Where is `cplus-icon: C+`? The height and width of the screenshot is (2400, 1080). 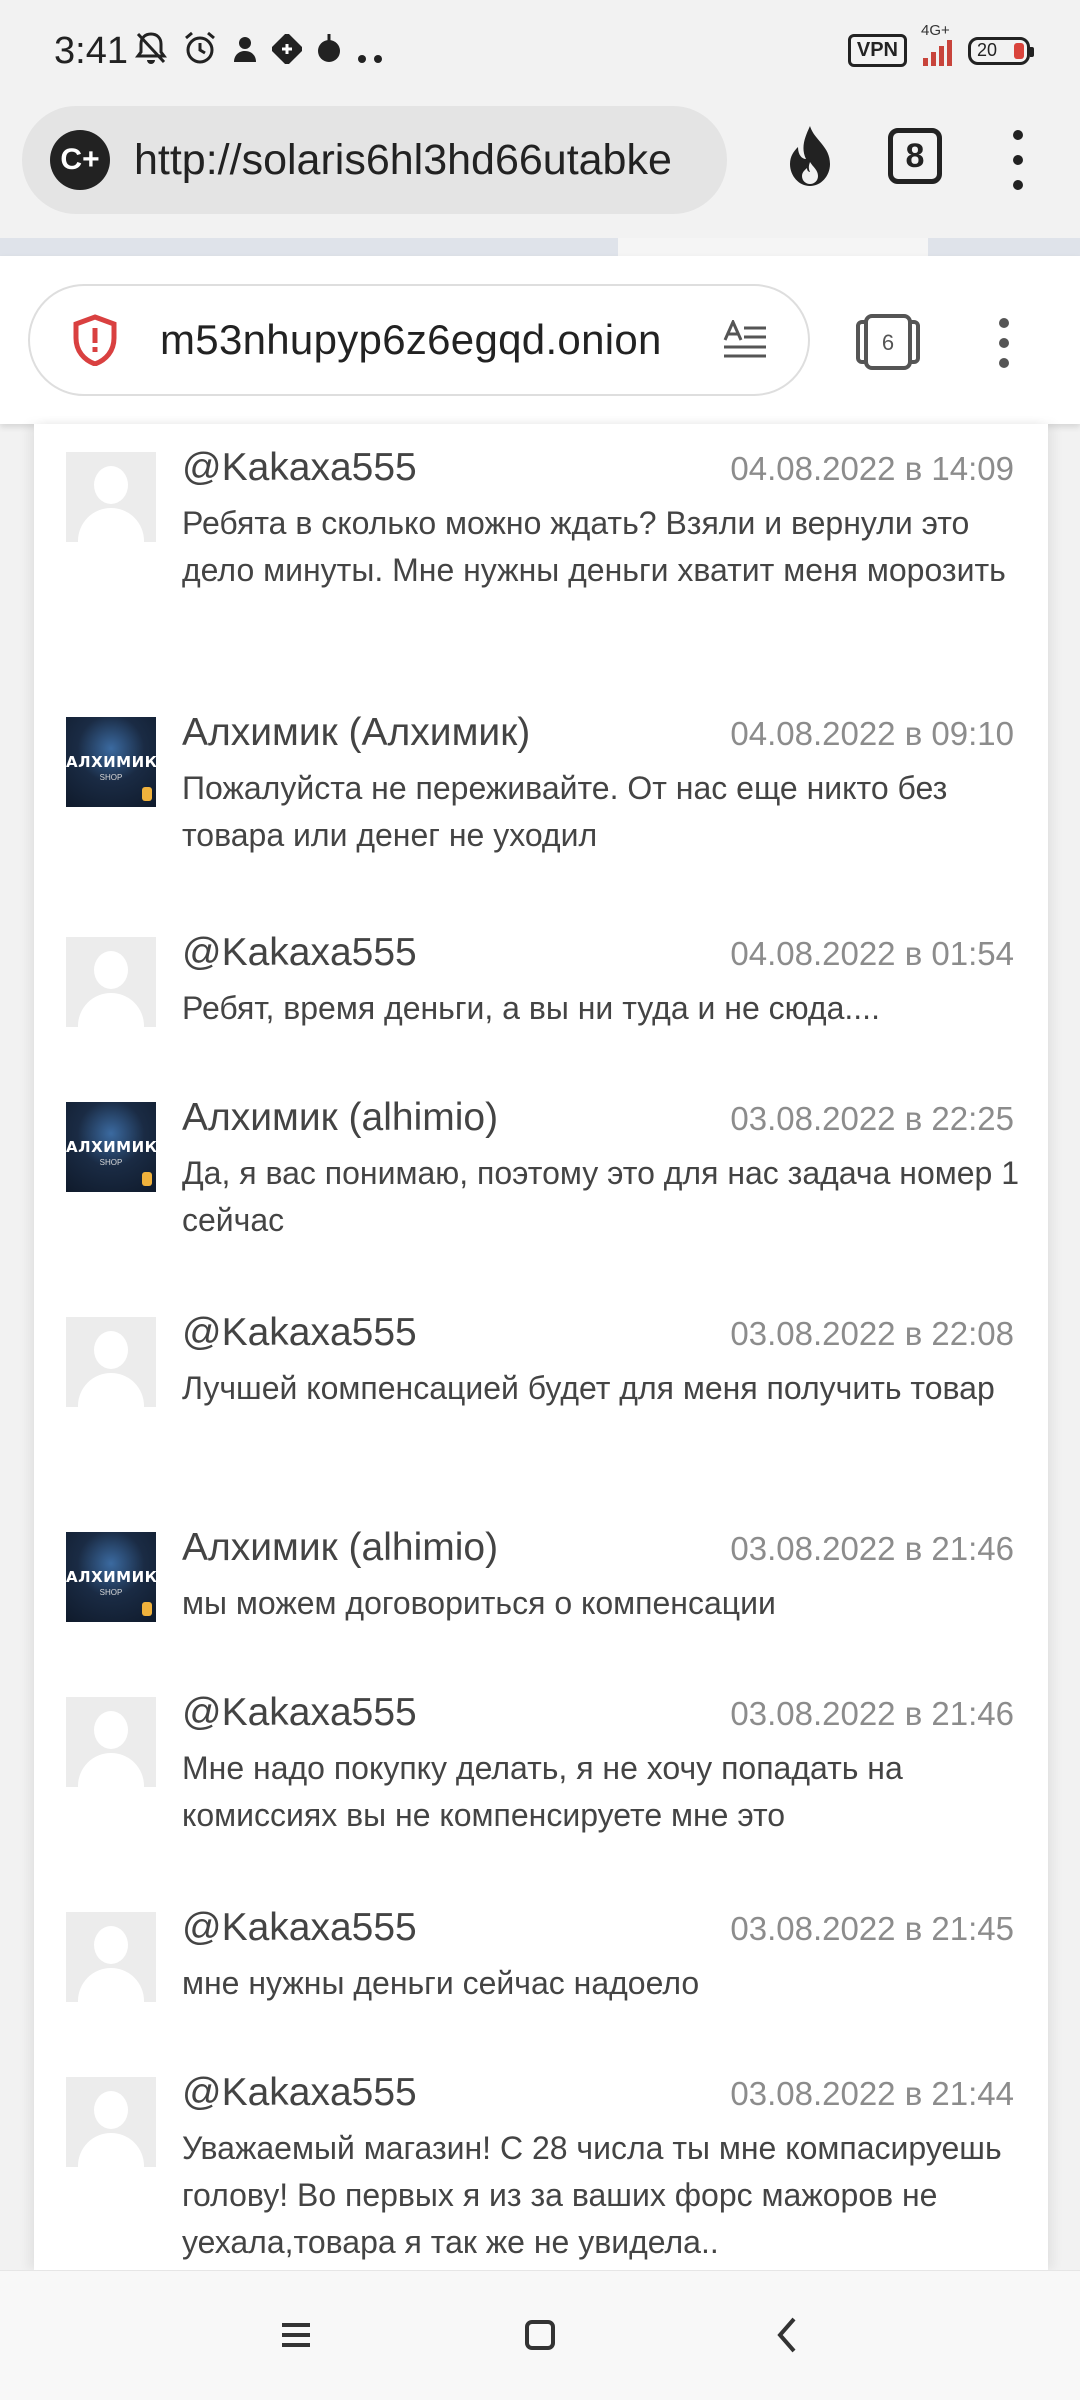
cplus-icon: C+ is located at coordinates (80, 160).